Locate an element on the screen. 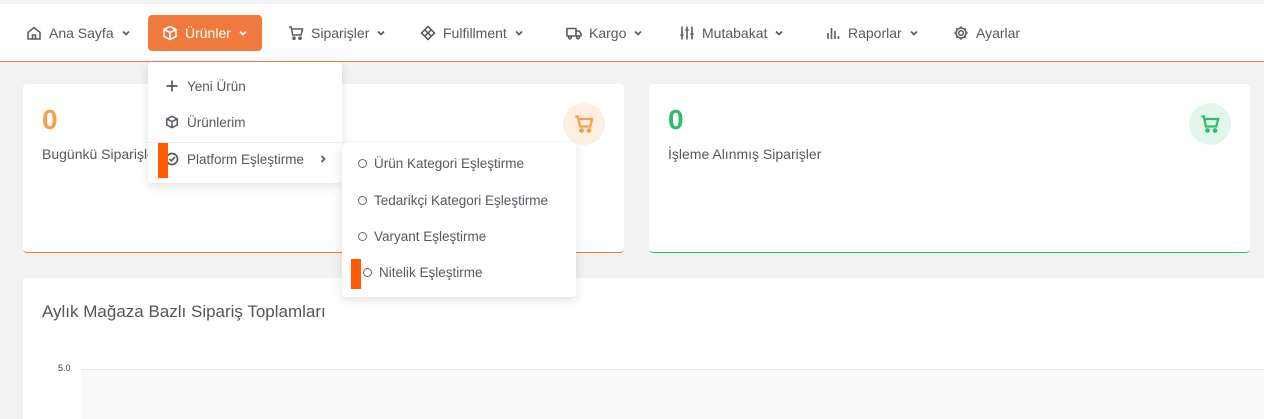 Image resolution: width=1264 pixels, height=419 pixels. nav-fulfillment: Fulfillment is located at coordinates (472, 33).